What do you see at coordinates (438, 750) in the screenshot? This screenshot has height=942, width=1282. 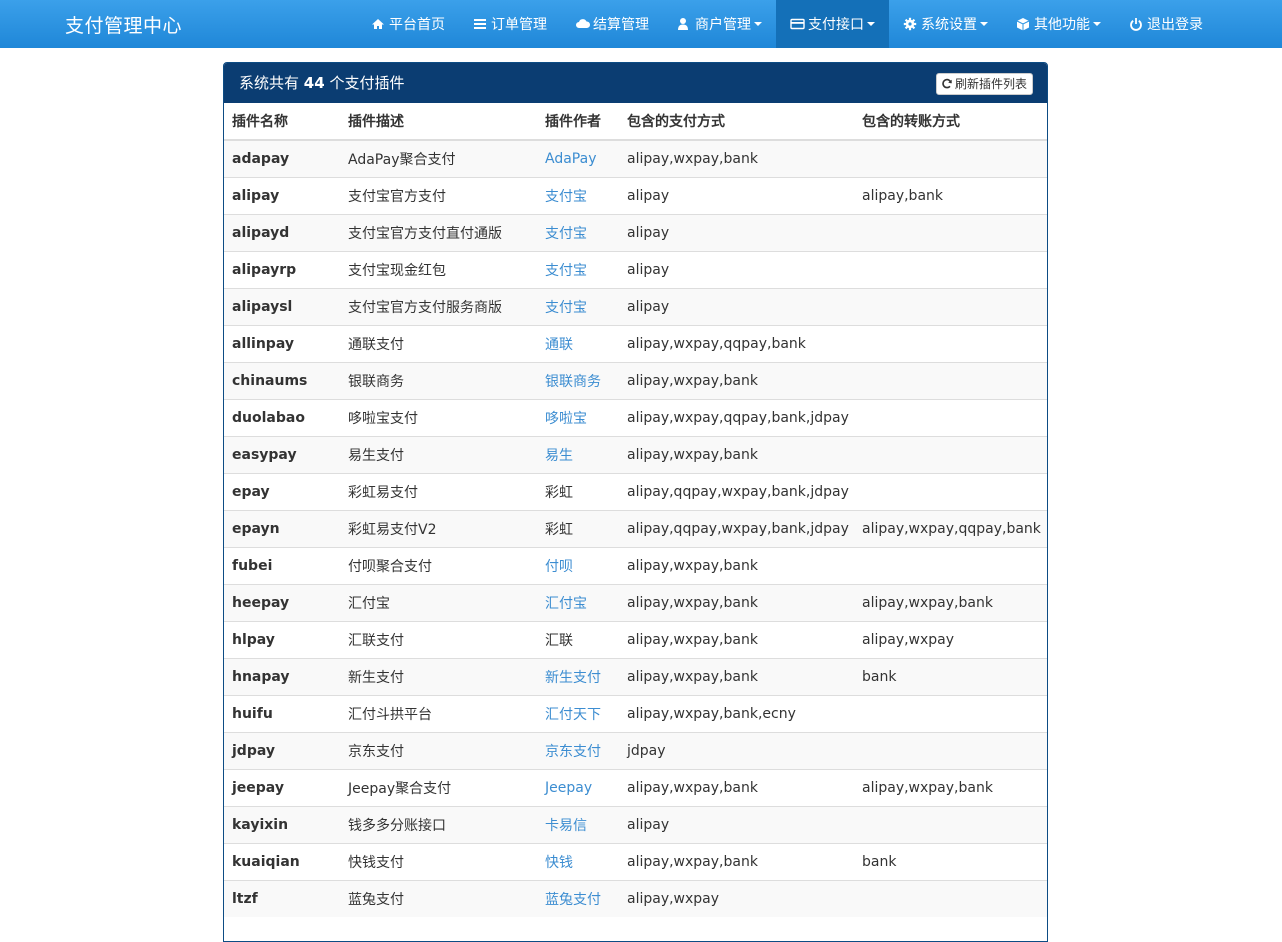 I see `plugin-desc-cell: 京东支付` at bounding box center [438, 750].